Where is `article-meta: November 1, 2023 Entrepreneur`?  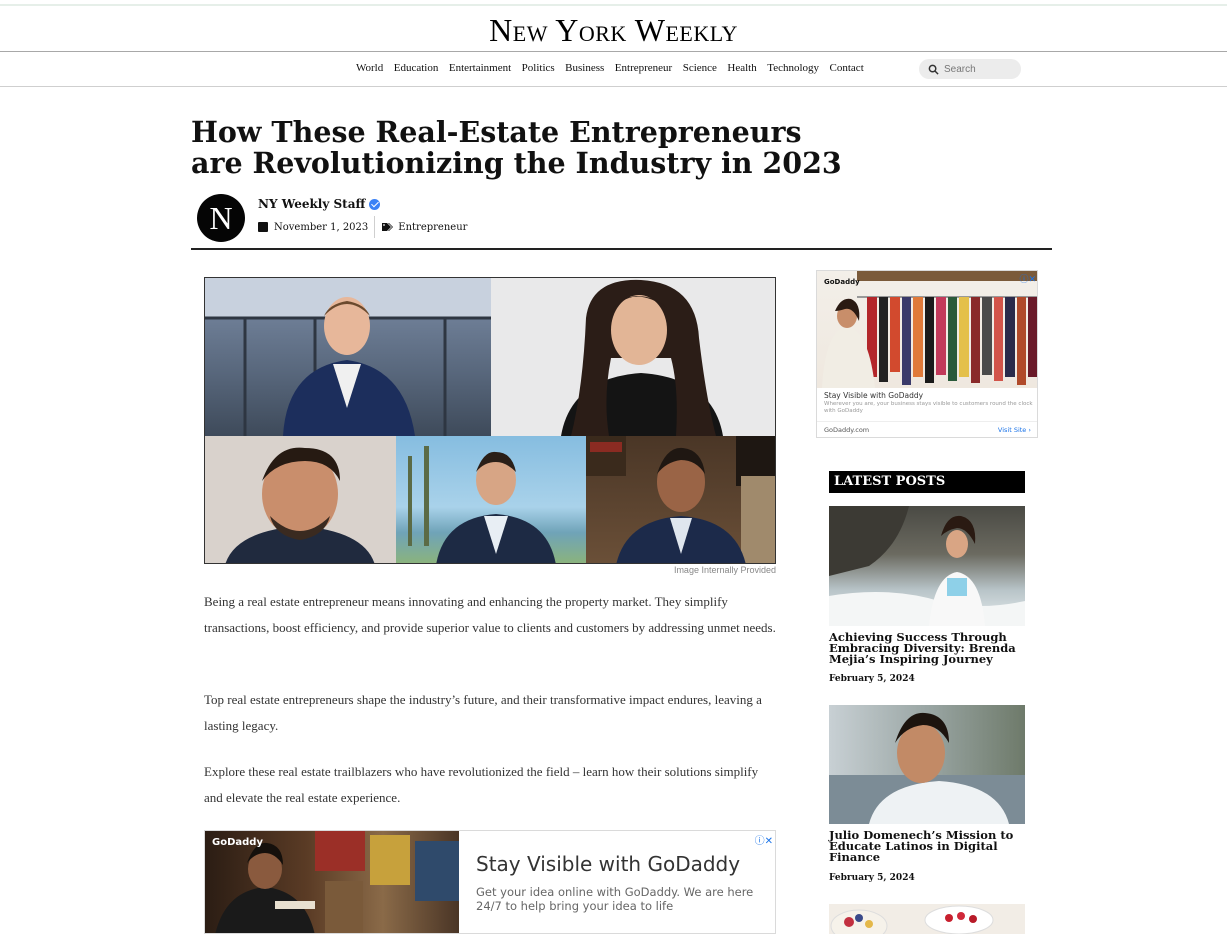
article-meta: November 1, 2023 Entrepreneur is located at coordinates (362, 227).